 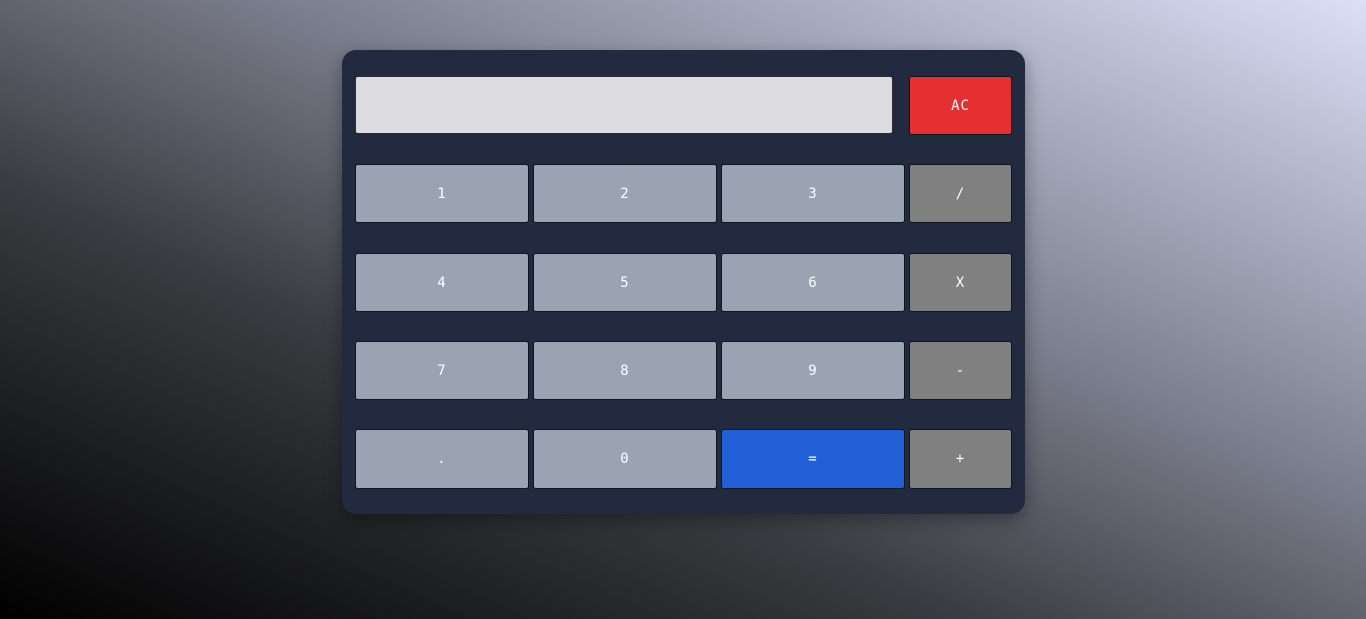 What do you see at coordinates (625, 459) in the screenshot?
I see `digit-0-button: 0` at bounding box center [625, 459].